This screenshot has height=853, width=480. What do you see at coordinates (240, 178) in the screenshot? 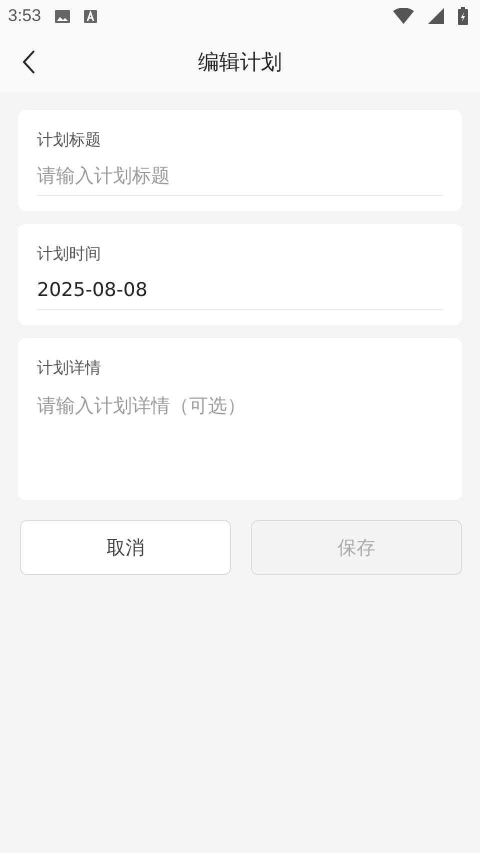
I see `input-field: 请输入计划标题` at bounding box center [240, 178].